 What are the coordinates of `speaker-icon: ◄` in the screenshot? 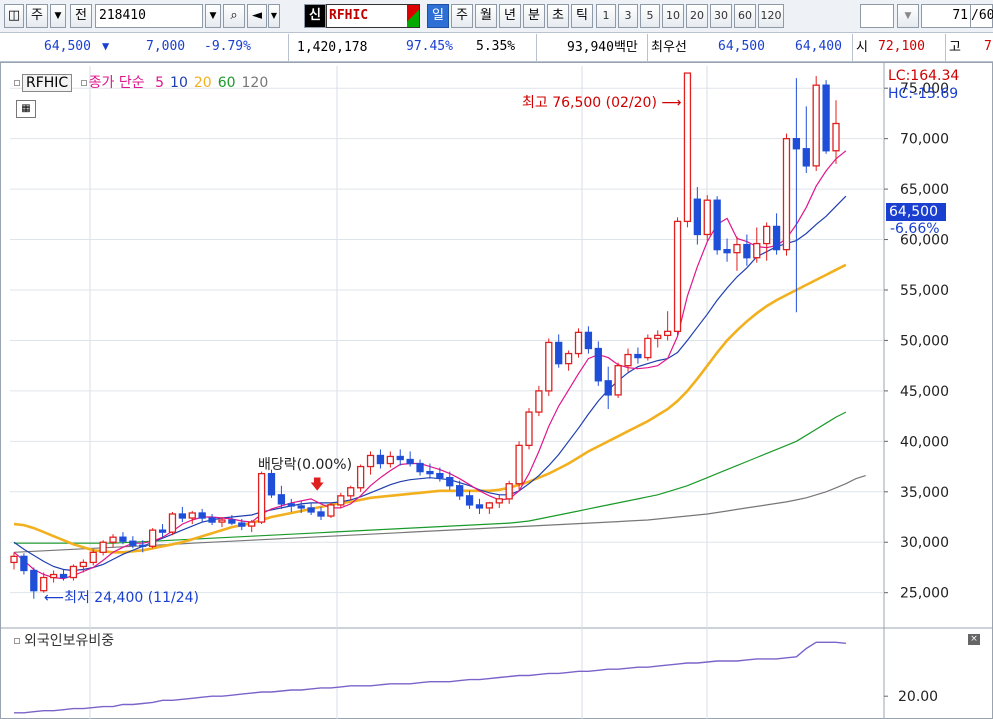 It's located at (257, 16).